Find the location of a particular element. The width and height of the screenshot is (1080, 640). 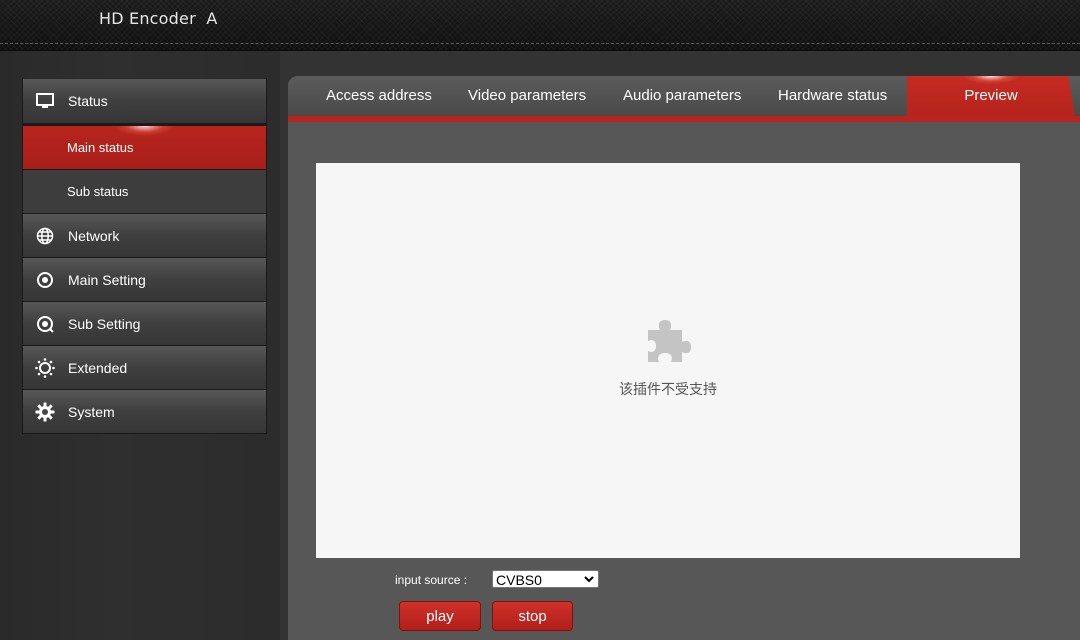

tab-video-parameters: Video parameters is located at coordinates (527, 96).